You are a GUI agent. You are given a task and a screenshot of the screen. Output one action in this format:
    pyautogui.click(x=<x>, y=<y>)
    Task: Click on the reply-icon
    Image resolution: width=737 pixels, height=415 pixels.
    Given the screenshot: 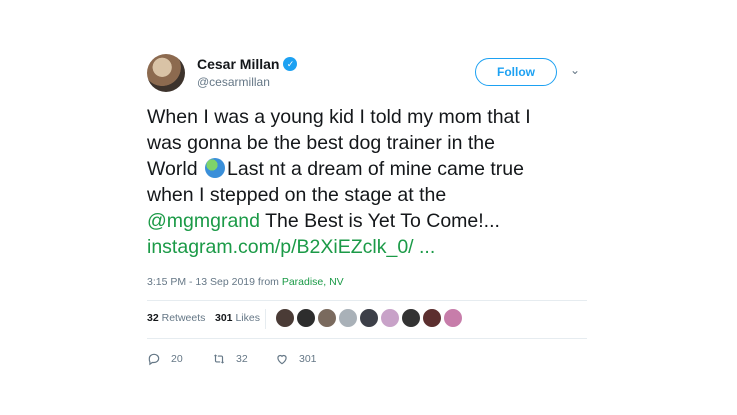 What is the action you would take?
    pyautogui.click(x=154, y=359)
    